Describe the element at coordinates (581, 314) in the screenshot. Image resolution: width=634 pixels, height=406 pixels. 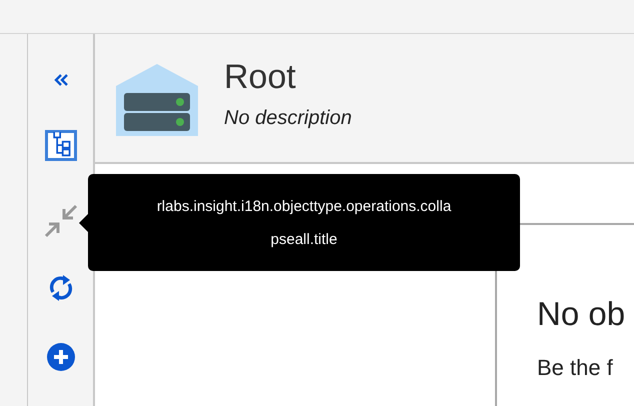
I see `empty-state-title: No ob` at that location.